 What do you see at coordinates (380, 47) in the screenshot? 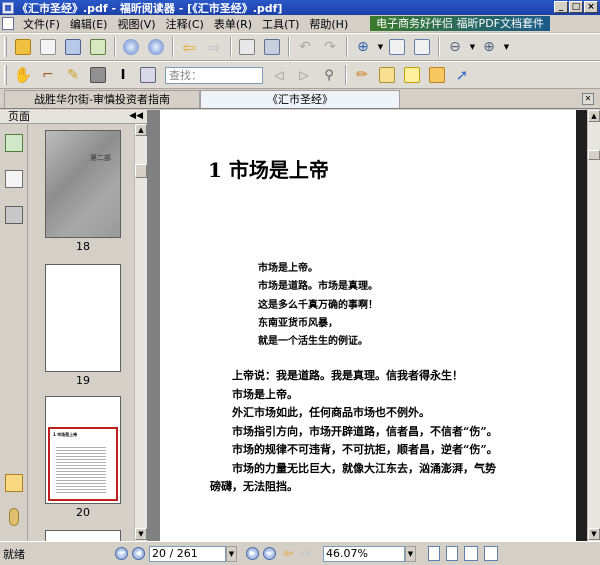
I see `zoom-tool-dropdown: ▼` at bounding box center [380, 47].